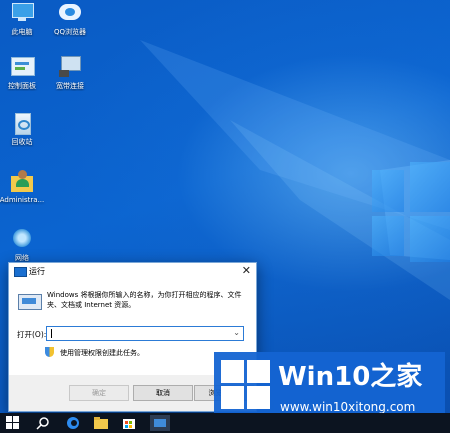  Describe the element at coordinates (99, 393) in the screenshot. I see `ok-button: 确定` at that location.